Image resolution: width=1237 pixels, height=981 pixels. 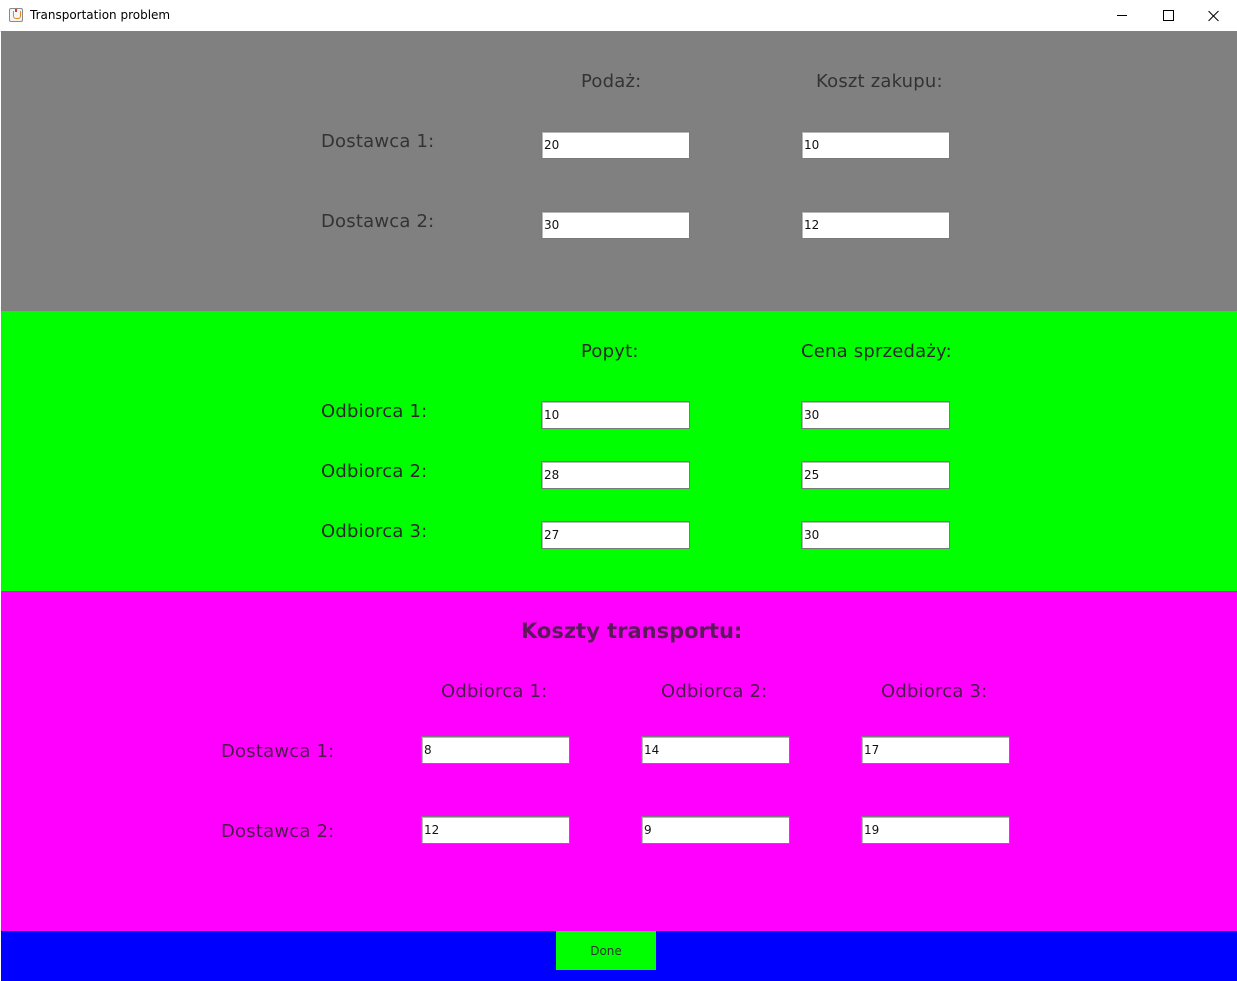 I want to click on recipient-3-price-field, so click(x=875, y=535).